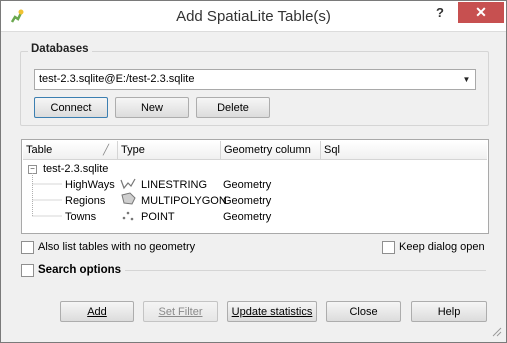 Image resolution: width=507 pixels, height=343 pixels. I want to click on table-row-regions-type: MULTIPOLYGON, so click(184, 201).